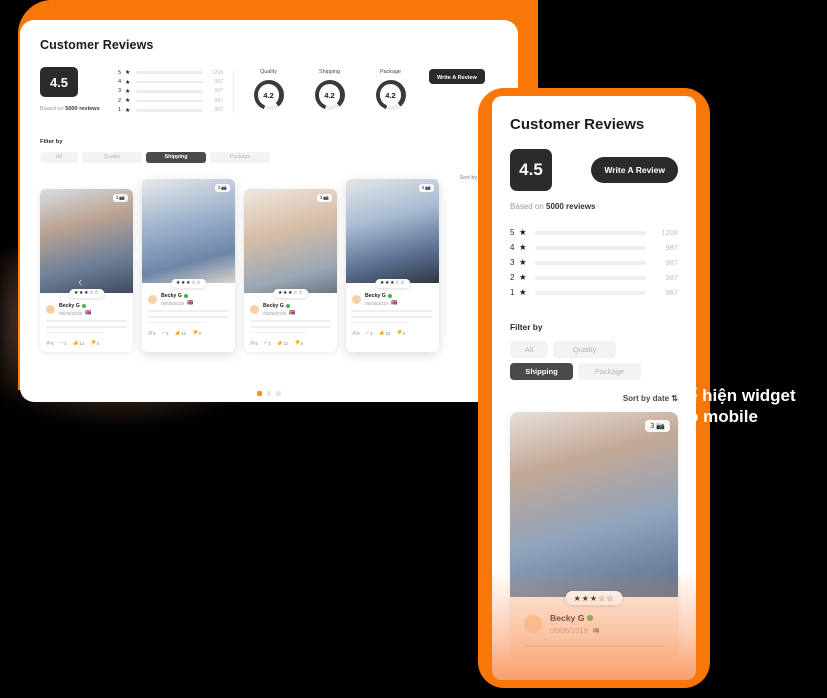 The height and width of the screenshot is (698, 827). Describe the element at coordinates (224, 187) in the screenshot. I see `camera-icon: 📷` at that location.